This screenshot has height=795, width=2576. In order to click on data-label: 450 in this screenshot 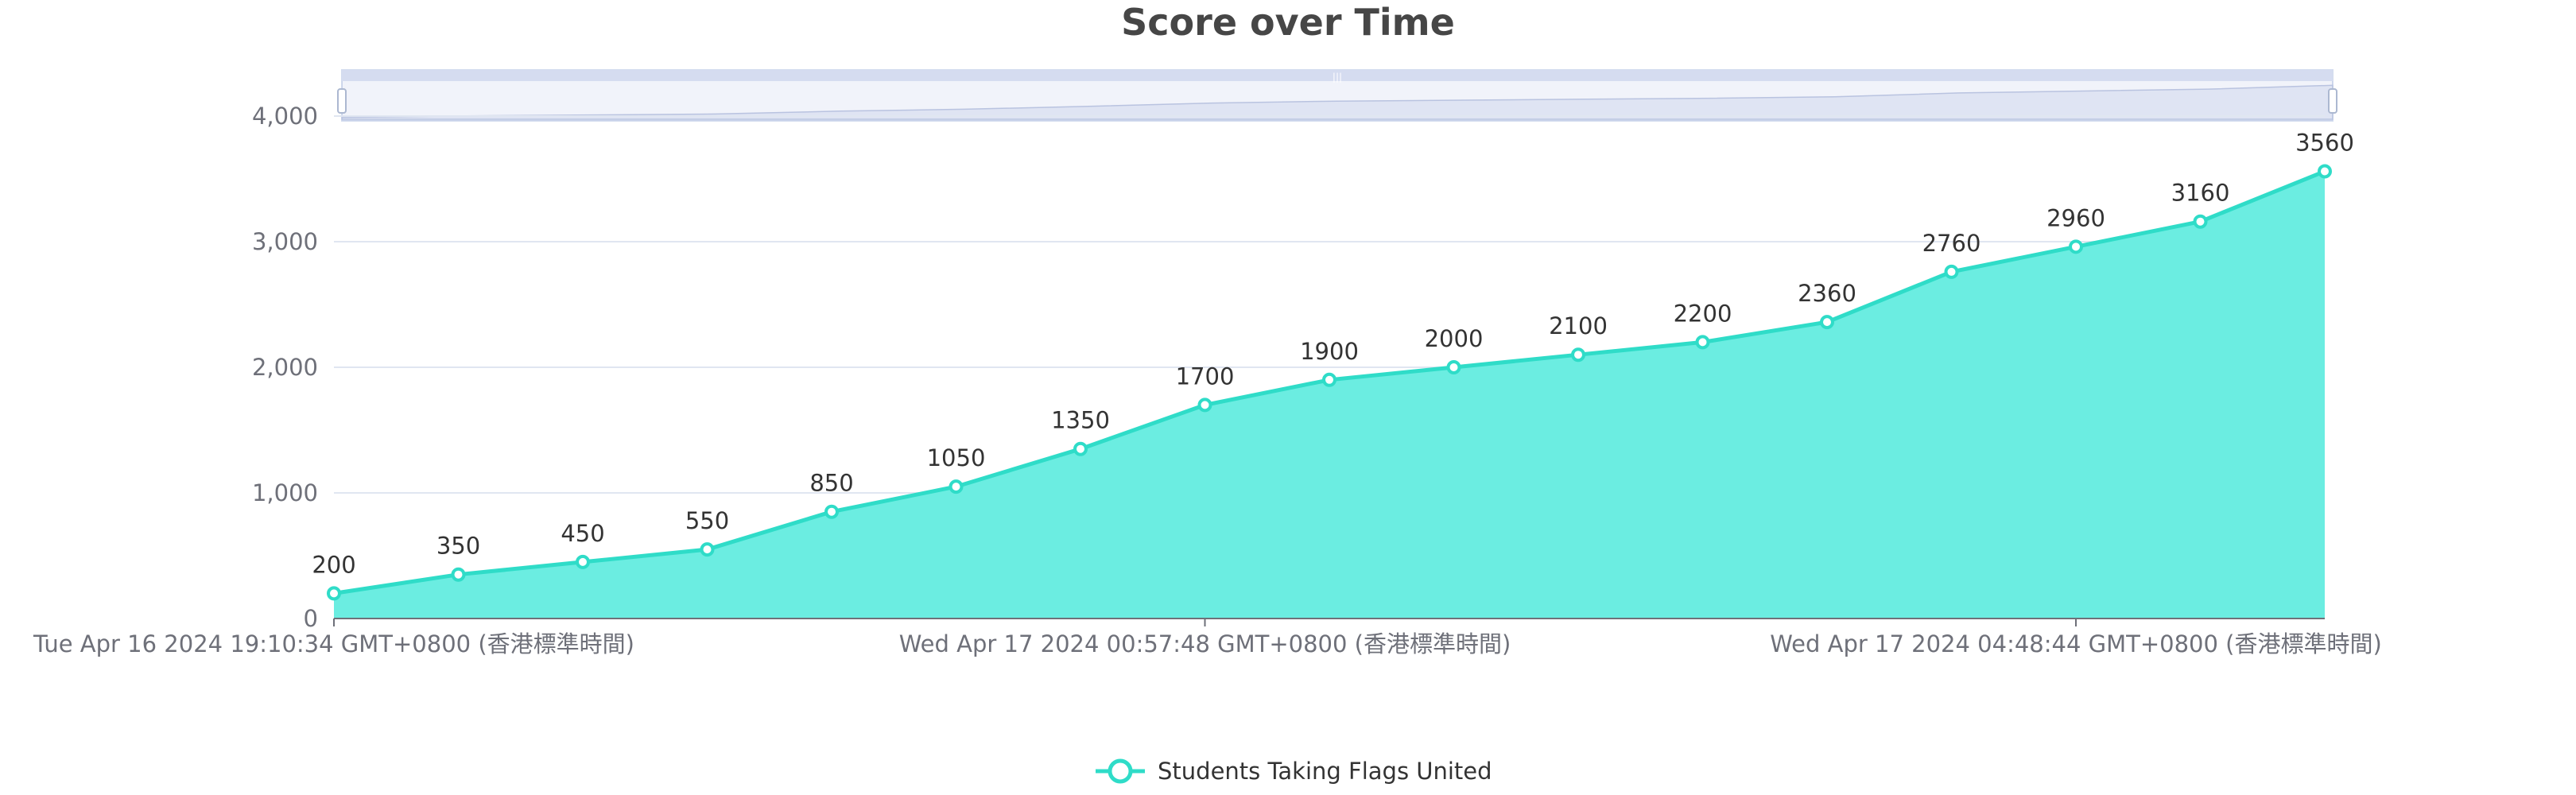, I will do `click(583, 533)`.